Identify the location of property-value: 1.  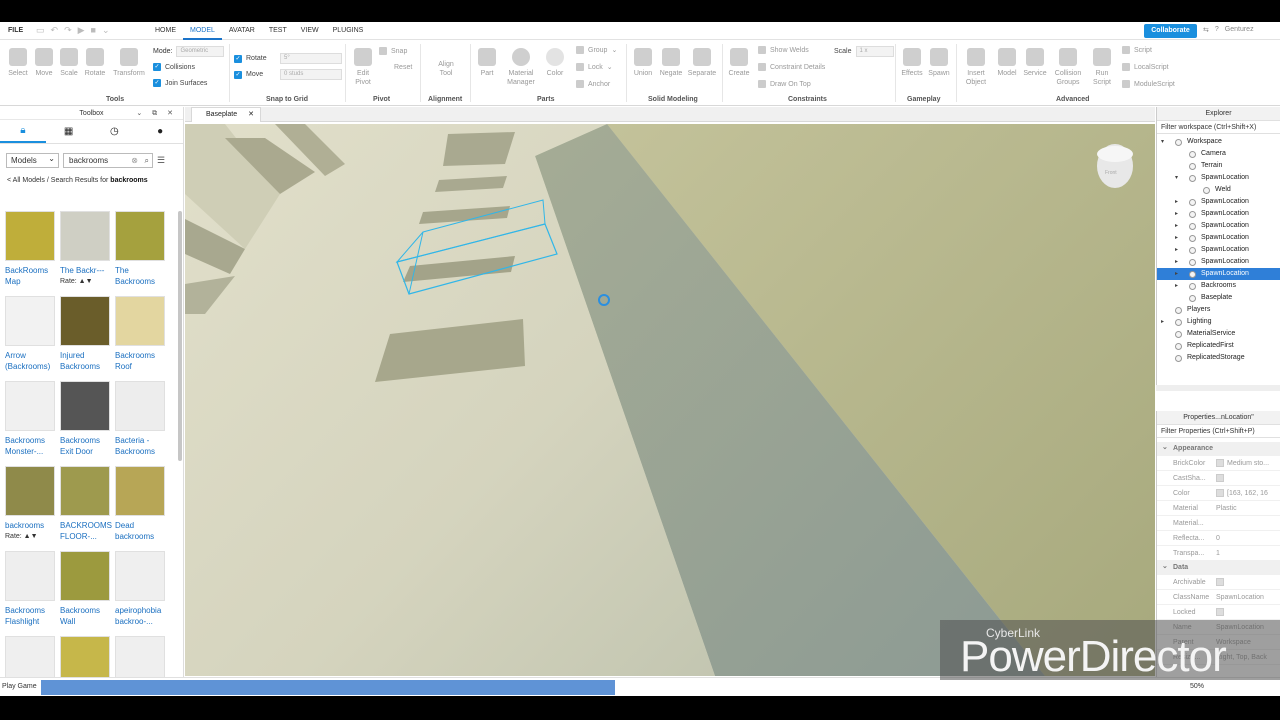
(1248, 553).